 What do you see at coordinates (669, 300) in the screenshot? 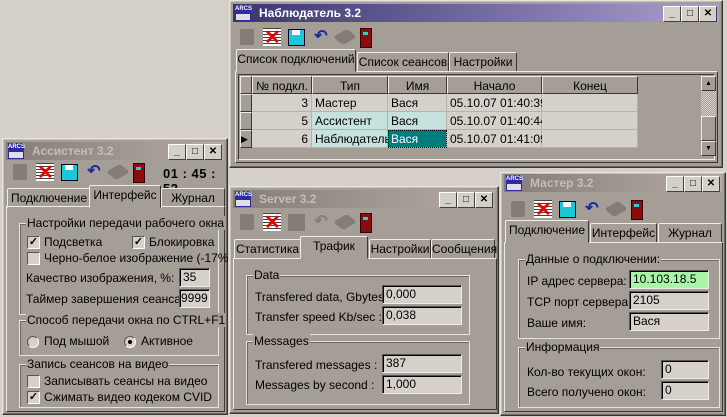
I see `port-input: 2105` at bounding box center [669, 300].